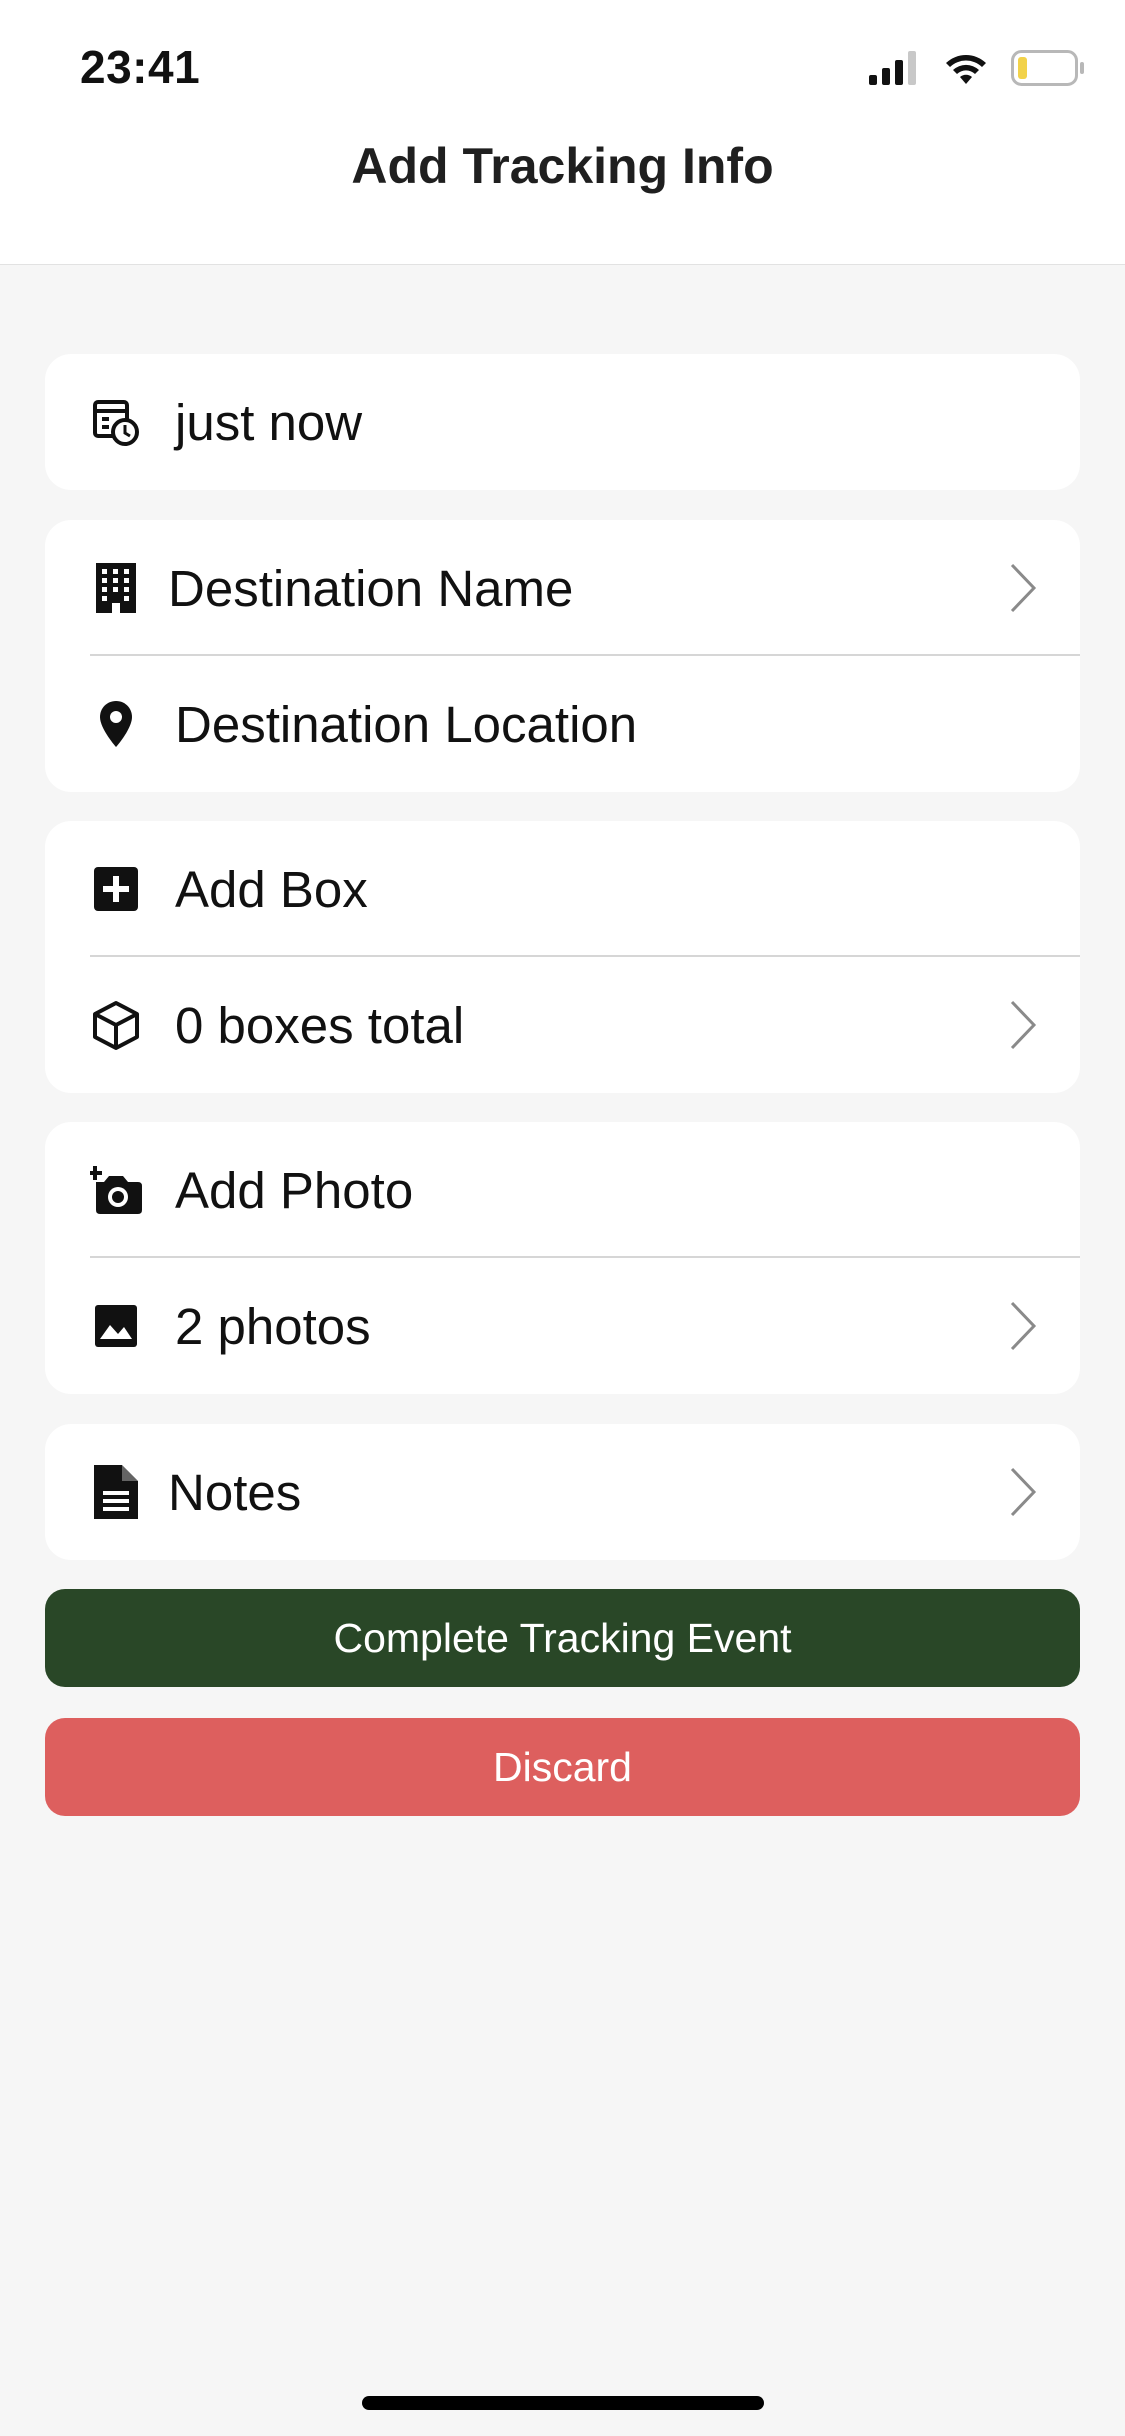 The image size is (1125, 2436). What do you see at coordinates (562, 1767) in the screenshot?
I see `discard-button: Discard` at bounding box center [562, 1767].